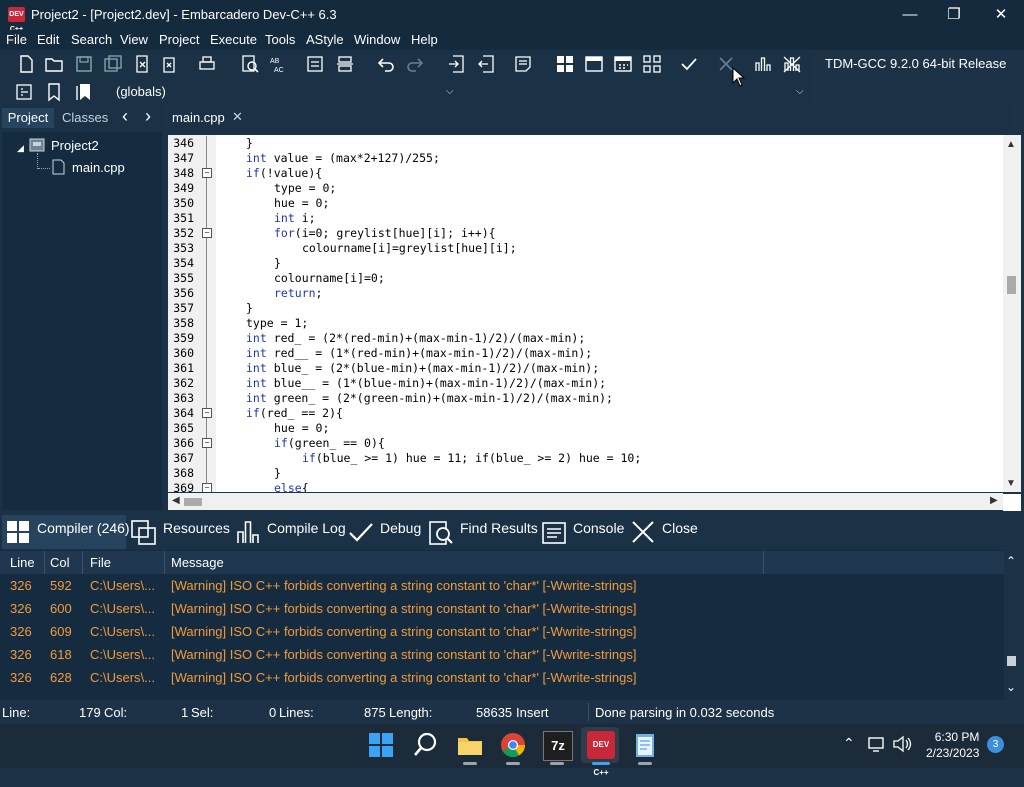 This screenshot has height=787, width=1024. Describe the element at coordinates (585, 443) in the screenshot. I see `code-line: 366− if(green_ == 0){` at that location.